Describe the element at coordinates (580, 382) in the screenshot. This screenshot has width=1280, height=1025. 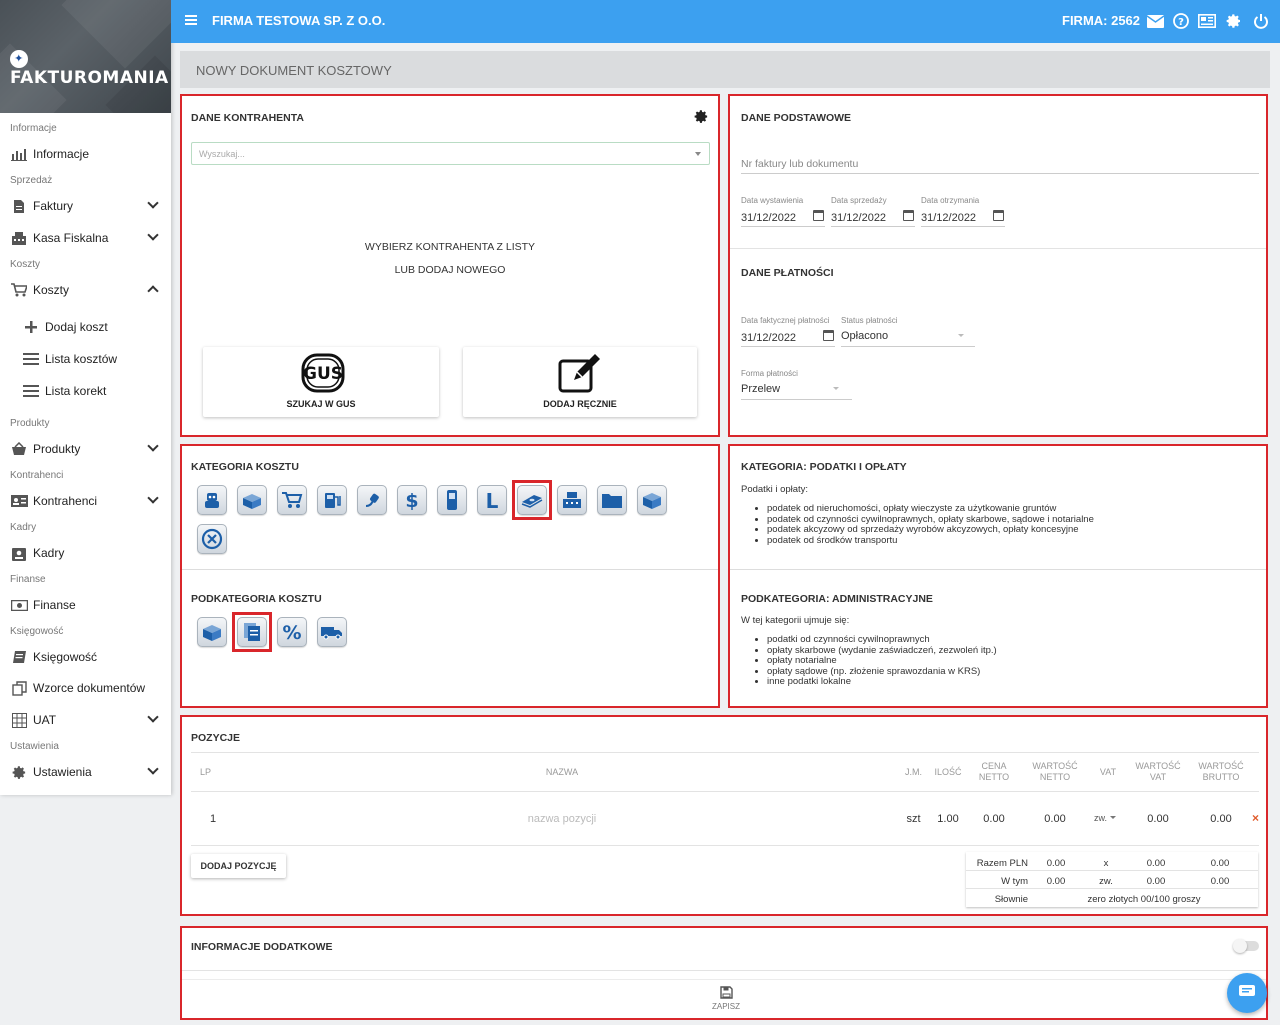
I see `add-manually-button: DODAJ RĘCZNIE` at that location.